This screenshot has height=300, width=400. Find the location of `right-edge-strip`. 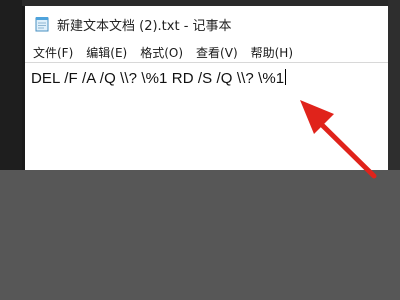

right-edge-strip is located at coordinates (394, 85).